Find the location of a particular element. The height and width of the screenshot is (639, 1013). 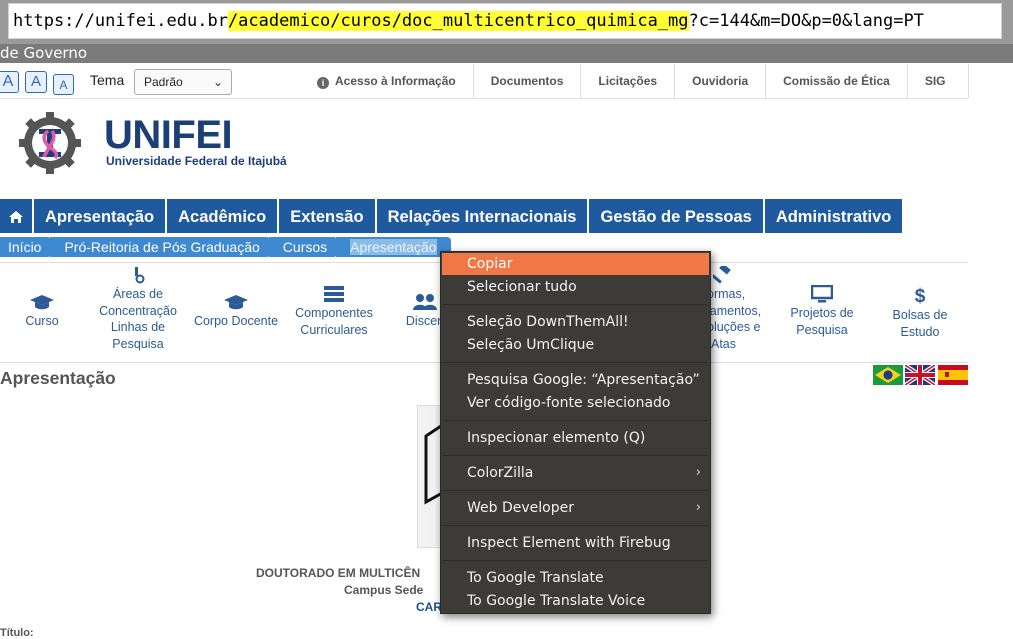

breadcrumb-label: Pró-Reitoria de Pós Graduação is located at coordinates (162, 247).